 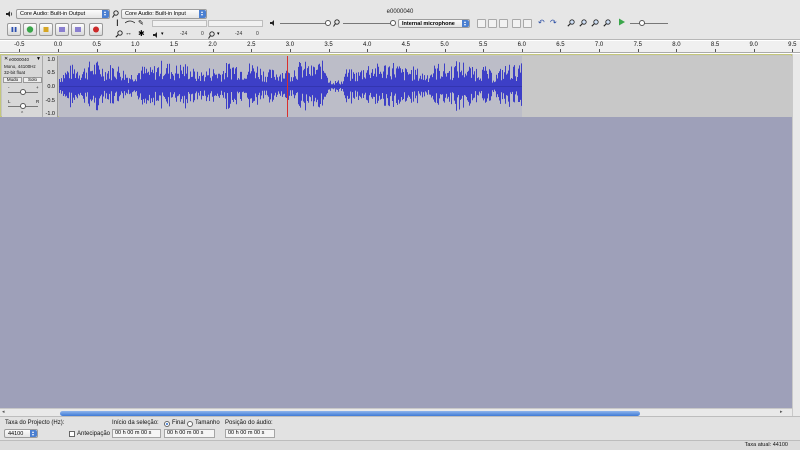 What do you see at coordinates (637, 45) in the screenshot?
I see `ruler-tick-label: 7.5` at bounding box center [637, 45].